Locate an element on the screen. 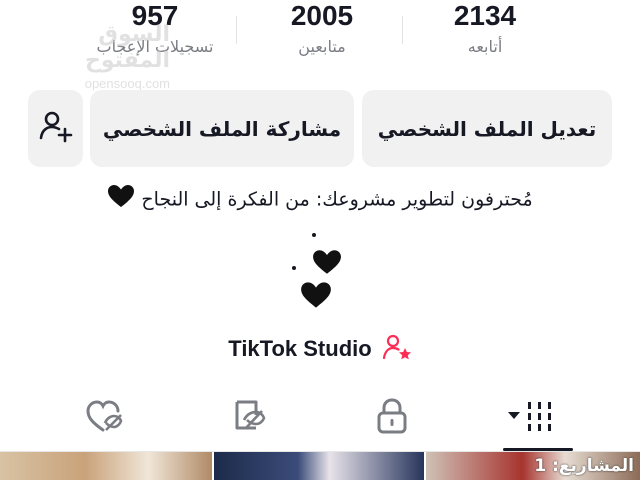 This screenshot has height=480, width=640. likes-label: تسجيلات الإعجاب is located at coordinates (155, 46).